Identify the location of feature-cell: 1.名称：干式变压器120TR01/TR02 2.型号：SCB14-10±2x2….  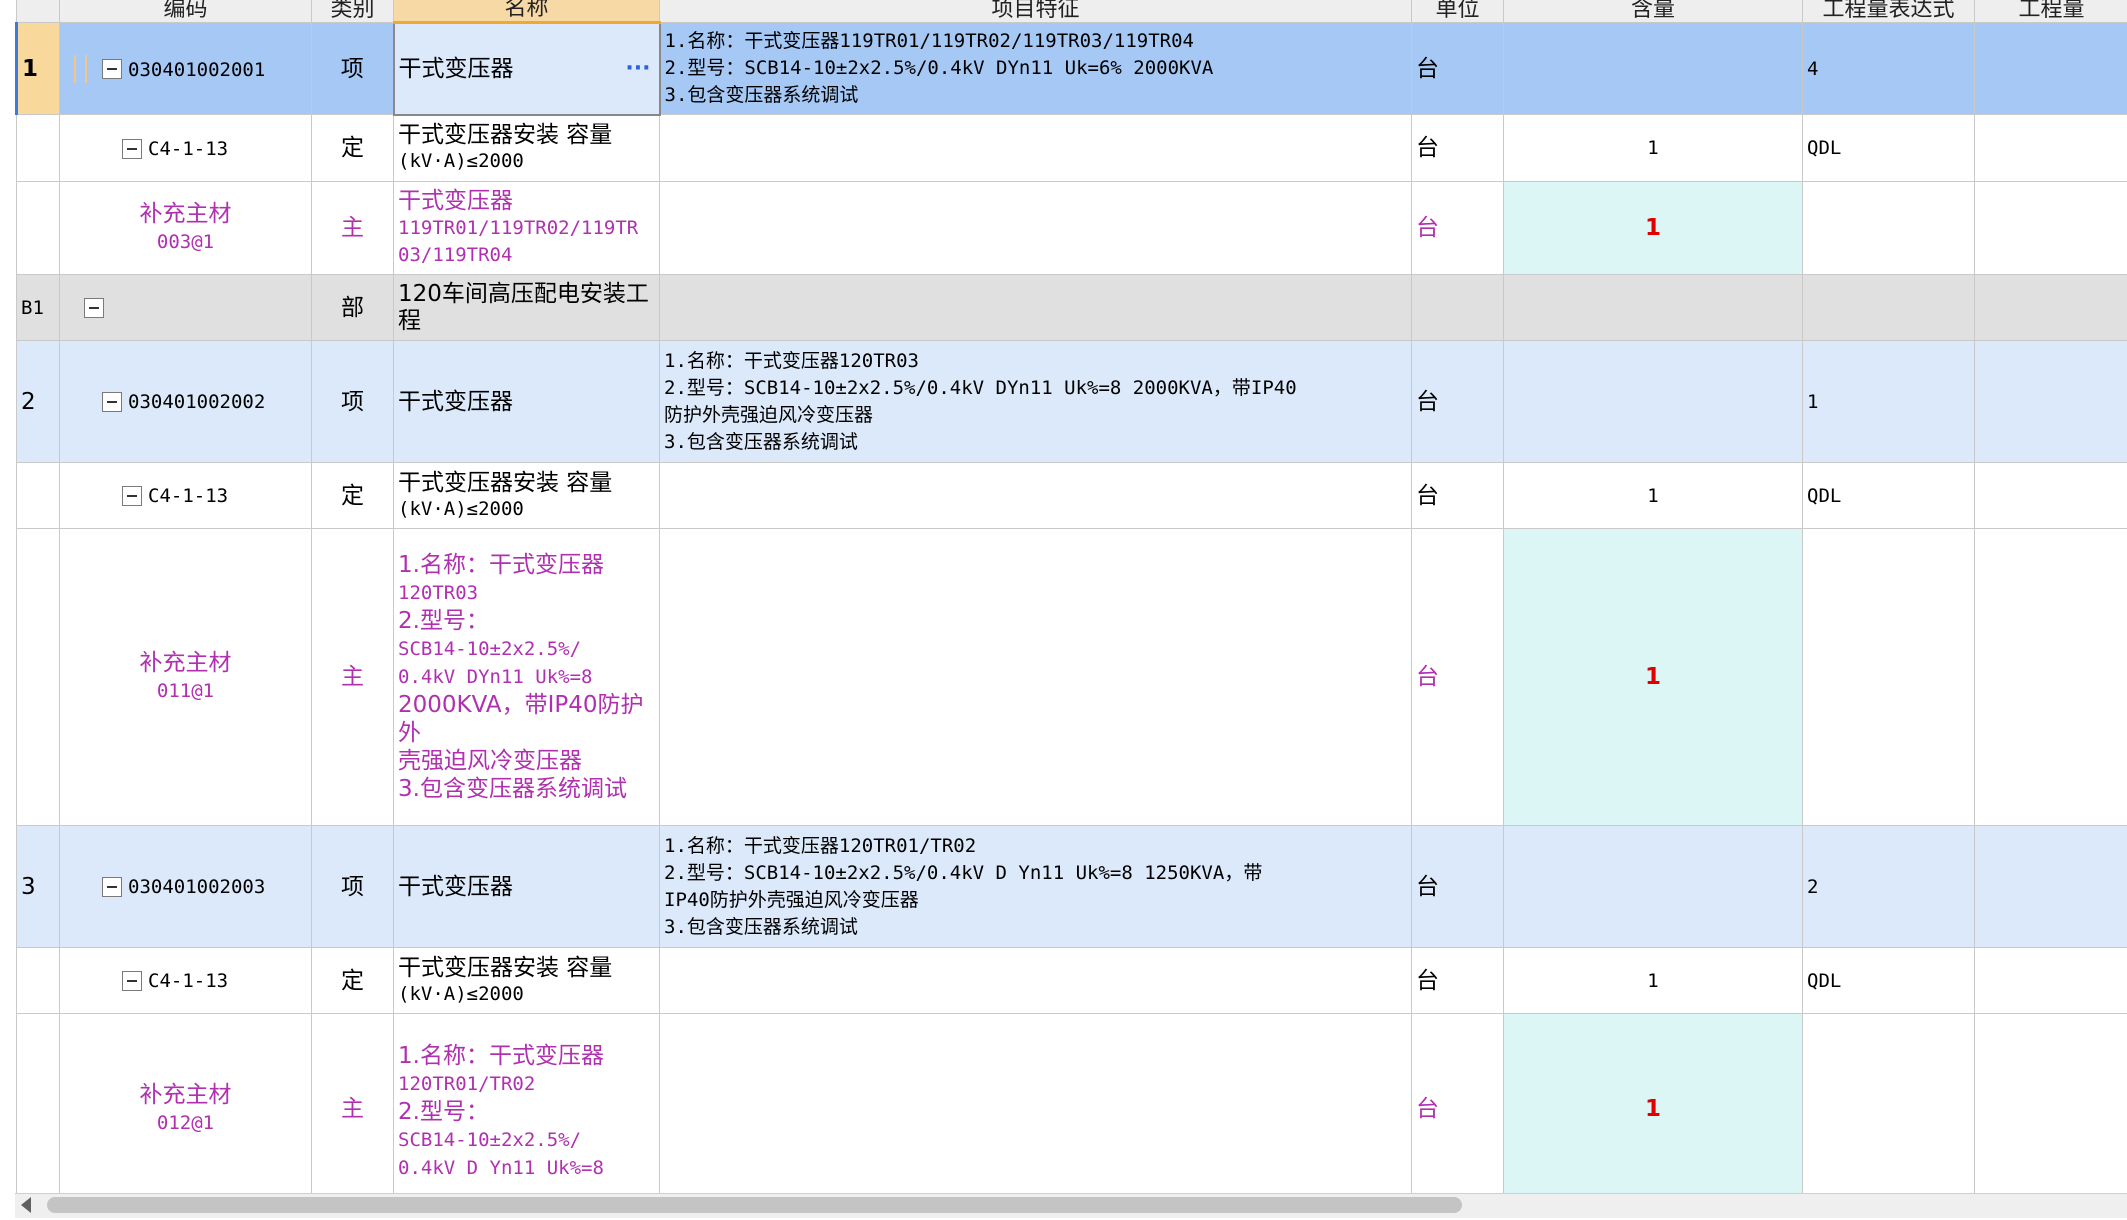
(1035, 886).